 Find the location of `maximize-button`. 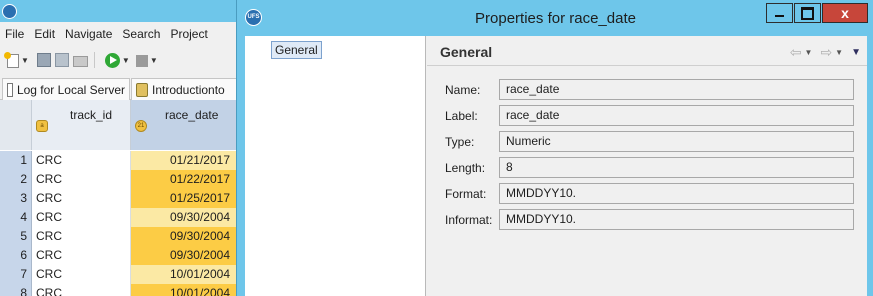

maximize-button is located at coordinates (807, 13).